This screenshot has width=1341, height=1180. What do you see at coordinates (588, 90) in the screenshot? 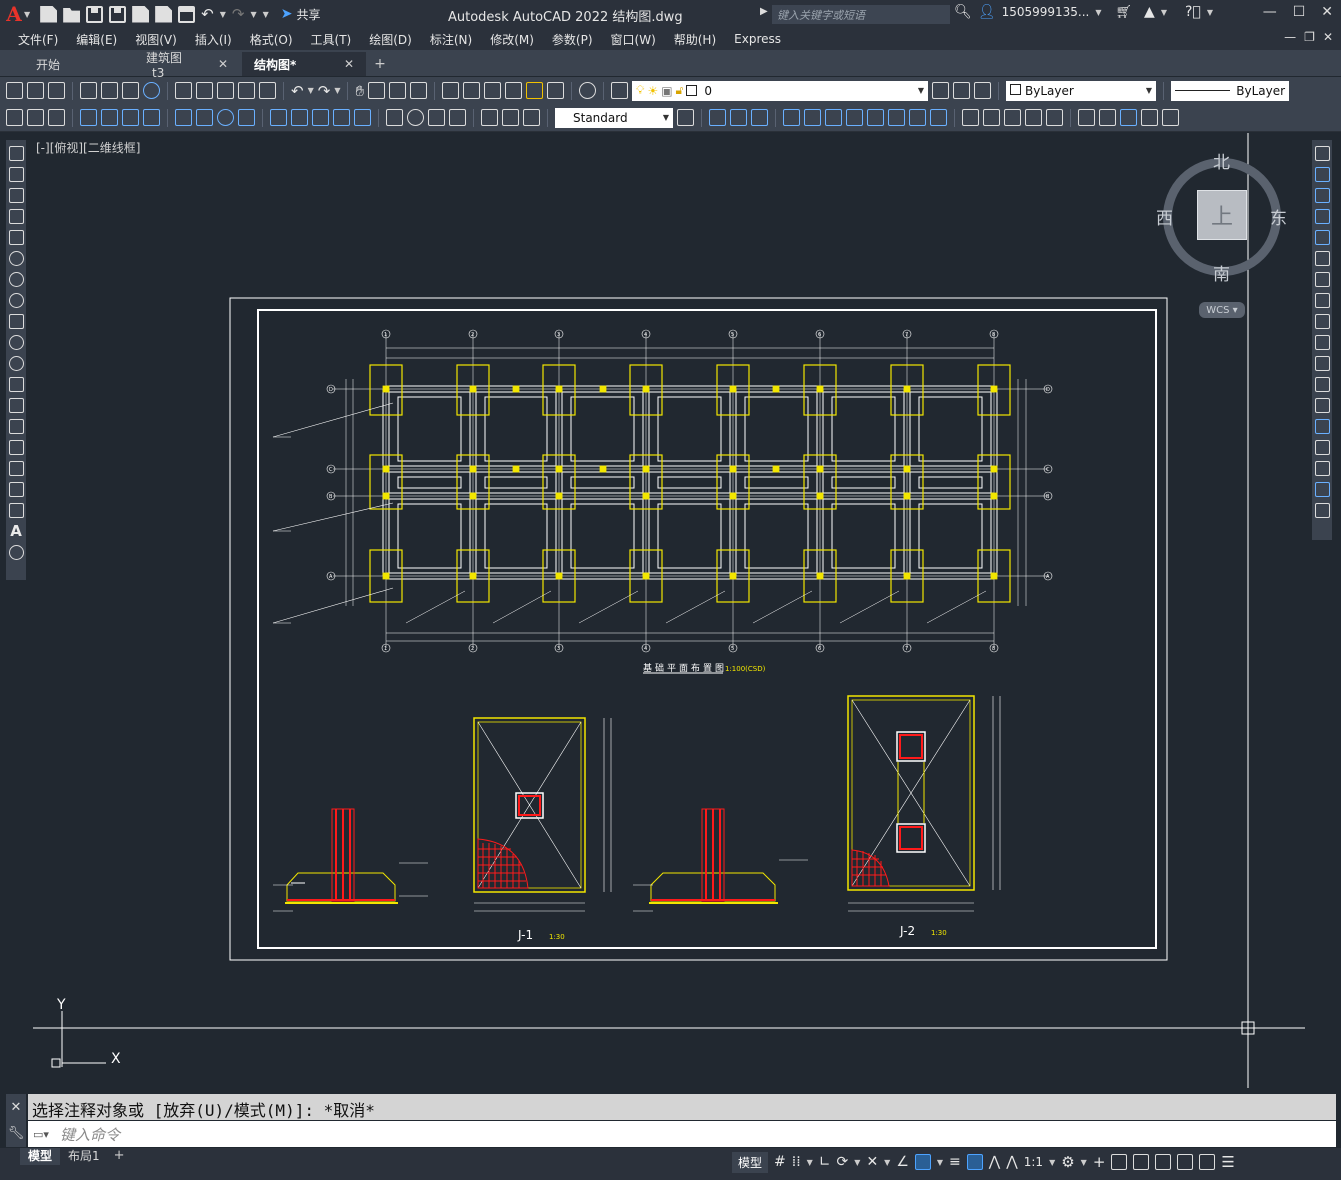
I see `help-icon` at bounding box center [588, 90].